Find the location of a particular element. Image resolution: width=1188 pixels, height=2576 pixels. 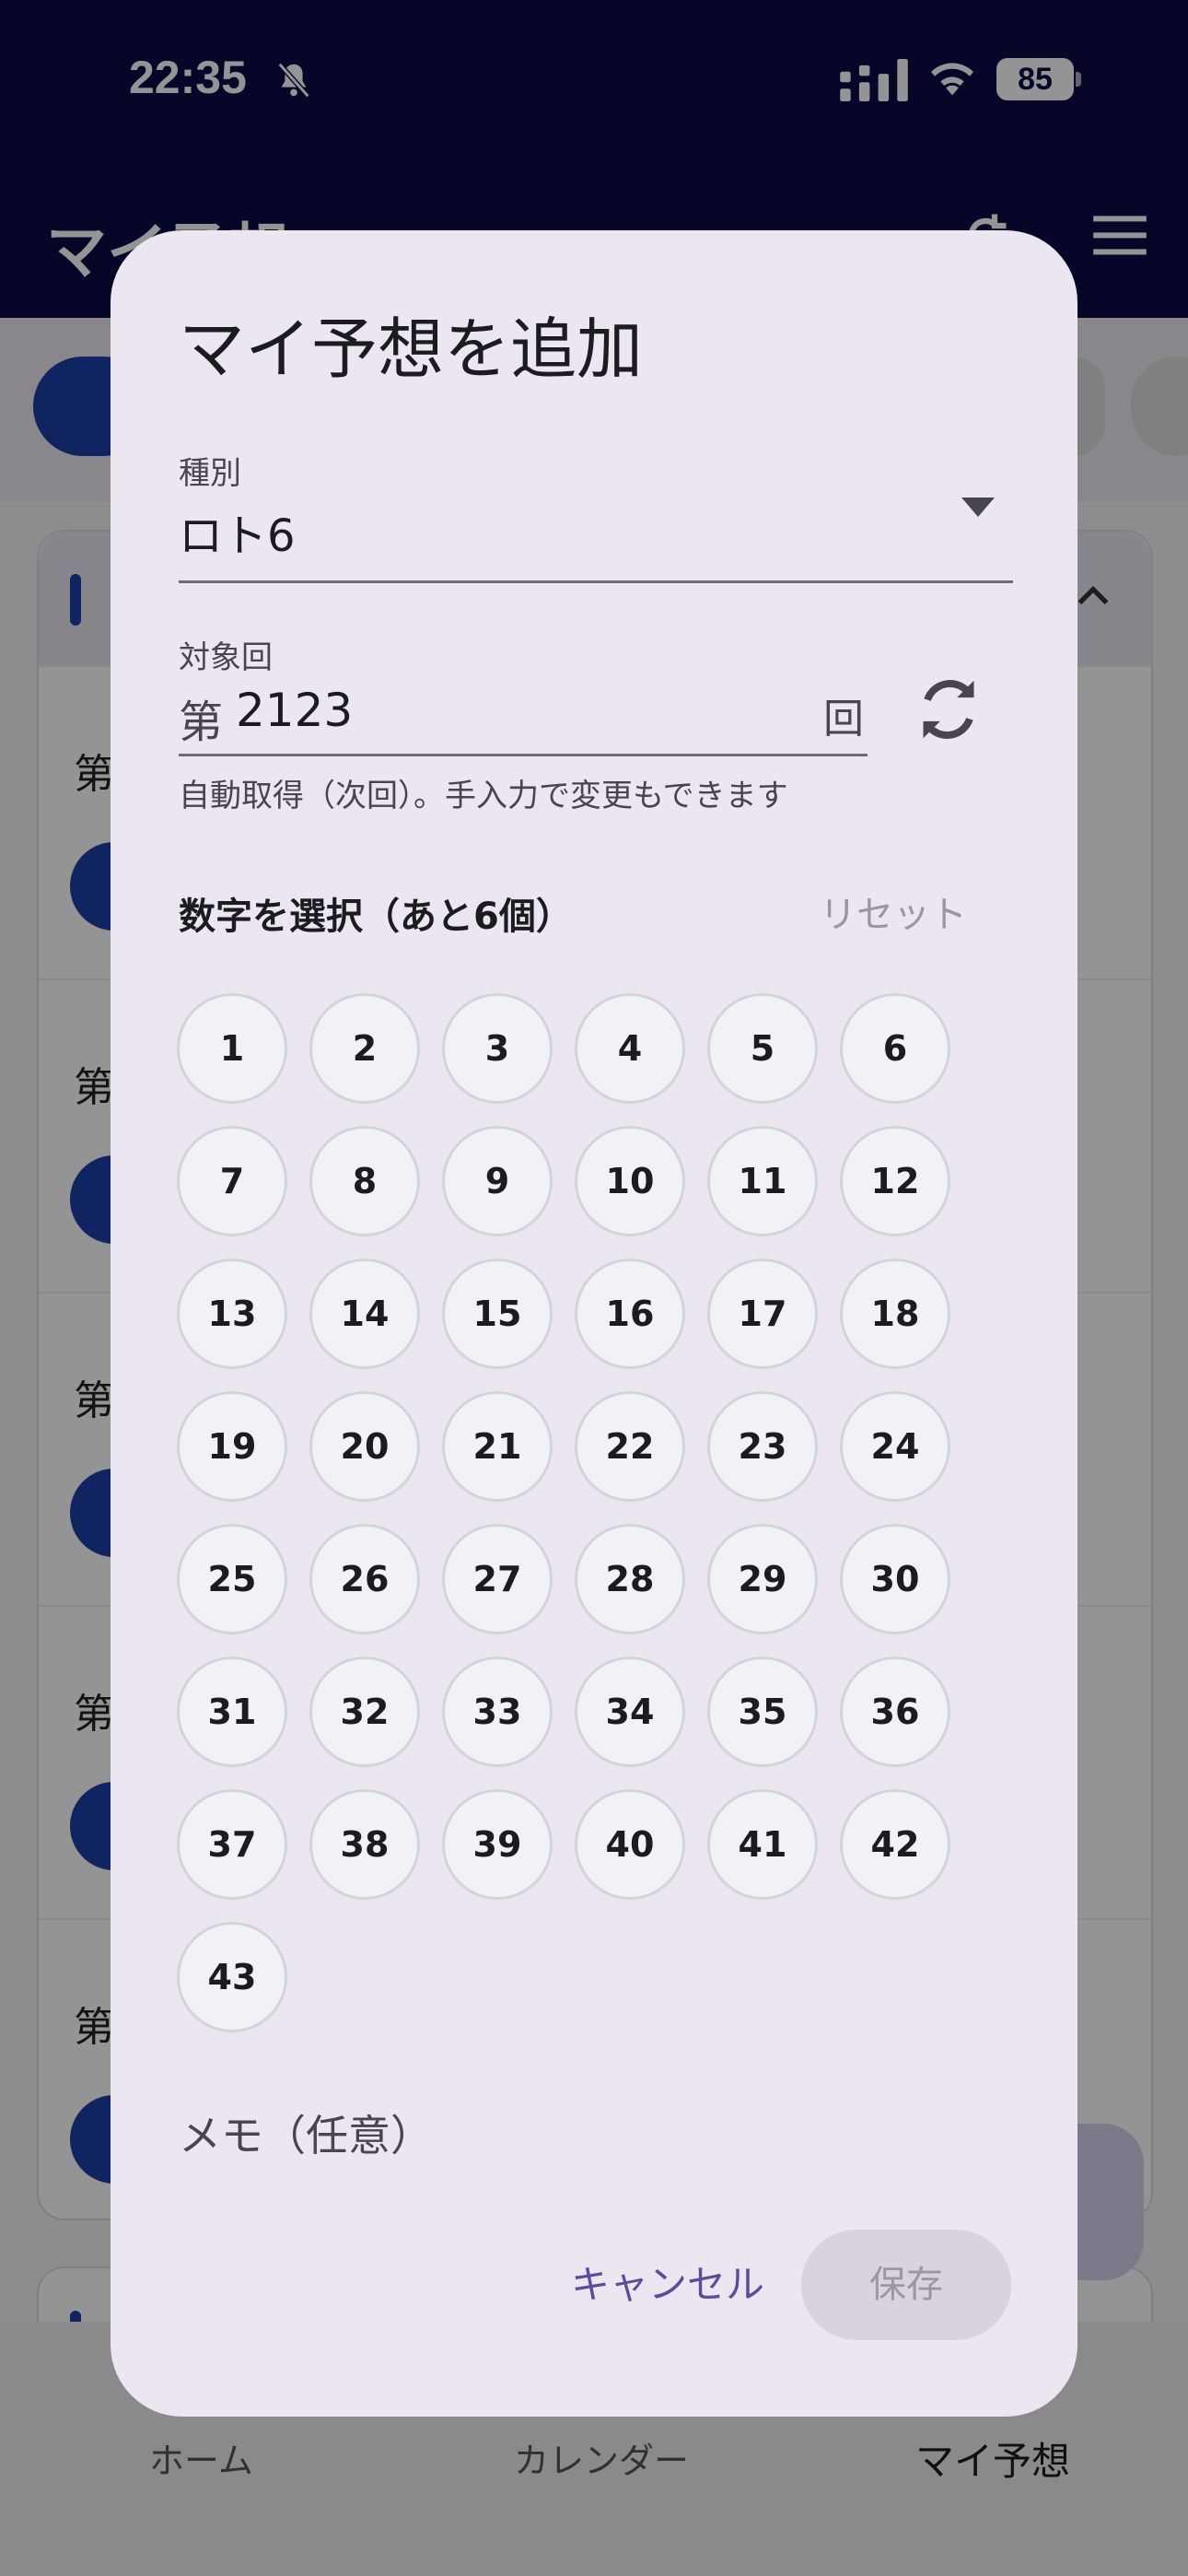

refresh-icon is located at coordinates (948, 709).